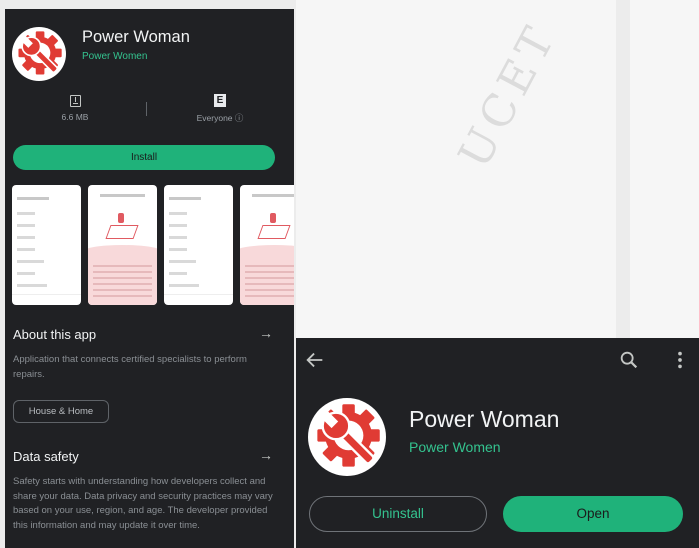  Describe the element at coordinates (593, 514) in the screenshot. I see `open-button: Open` at that location.